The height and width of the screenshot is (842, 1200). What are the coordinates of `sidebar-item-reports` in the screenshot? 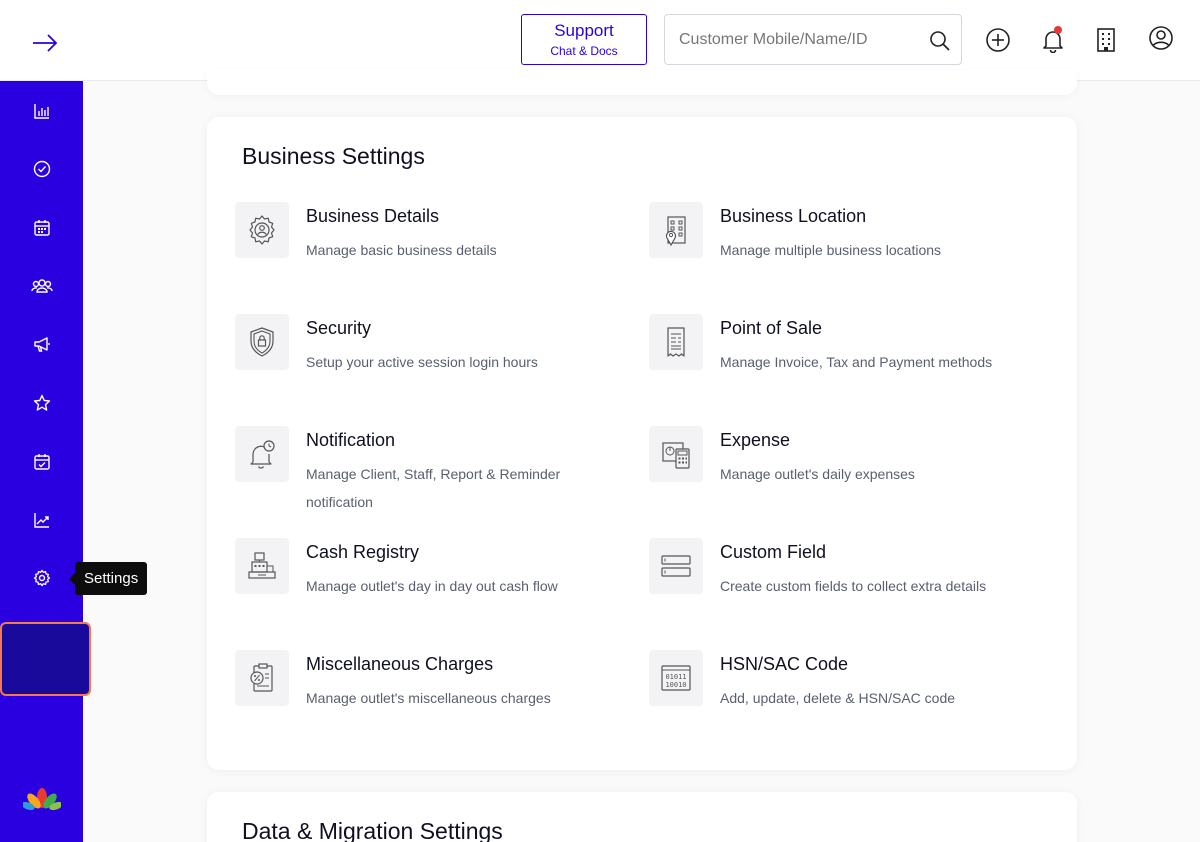 It's located at (41, 111).